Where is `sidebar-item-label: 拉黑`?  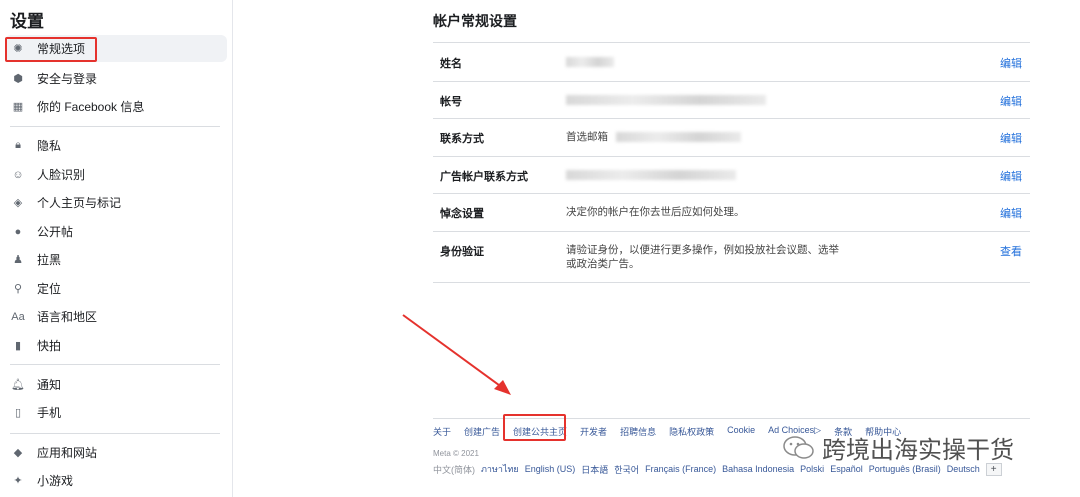
sidebar-item-label: 拉黑 is located at coordinates (49, 260).